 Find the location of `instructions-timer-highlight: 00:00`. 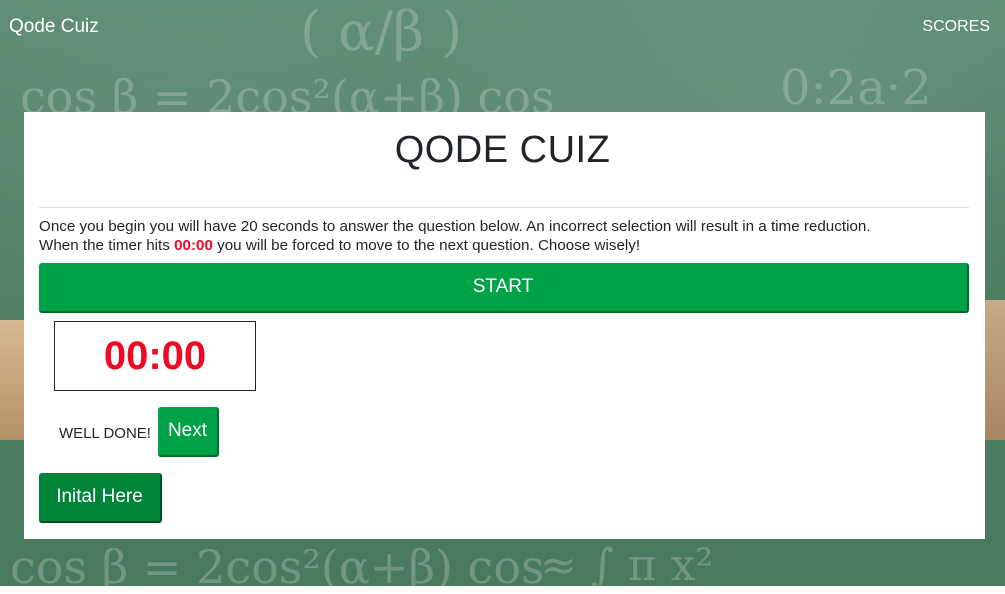

instructions-timer-highlight: 00:00 is located at coordinates (193, 245).